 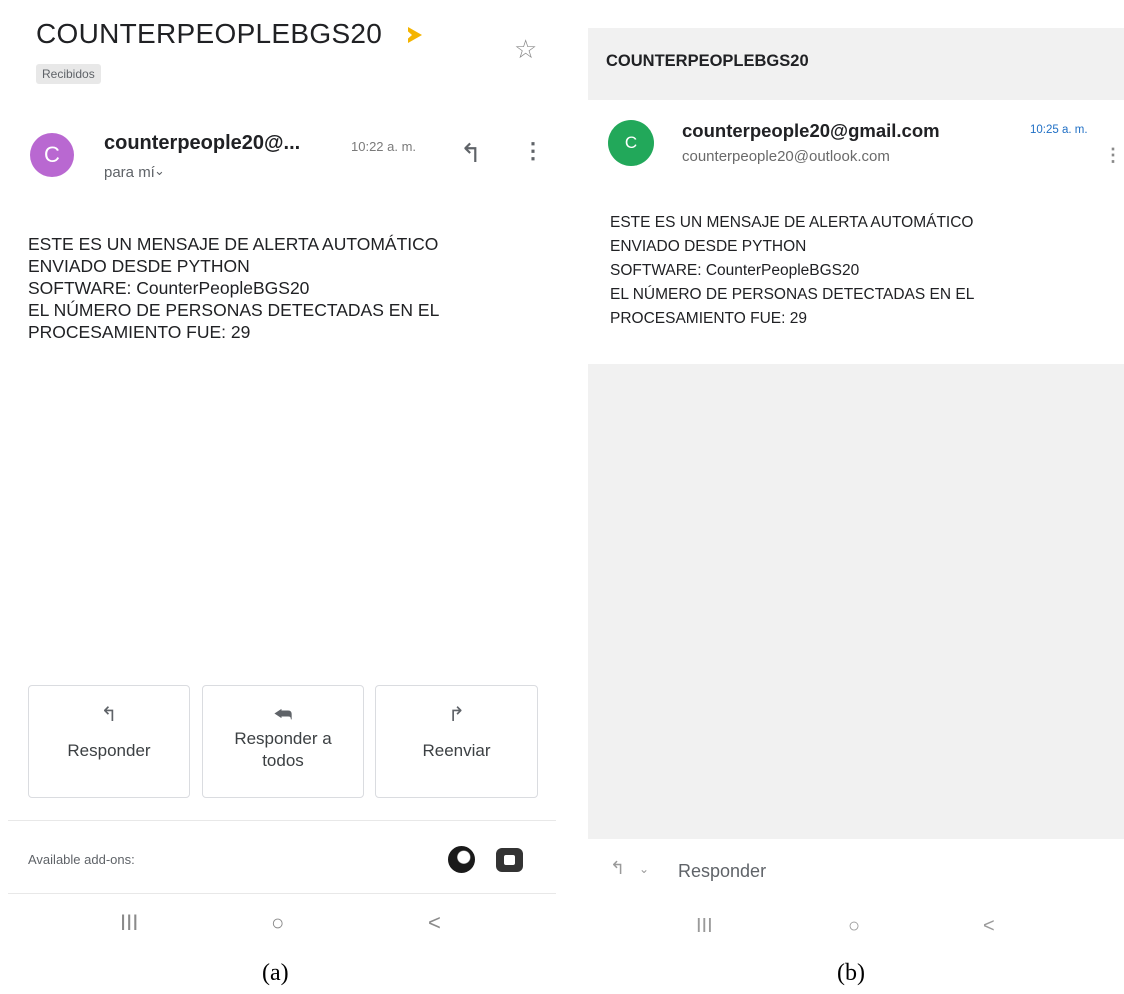 I want to click on reply-all-icon: ⮪, so click(x=283, y=715).